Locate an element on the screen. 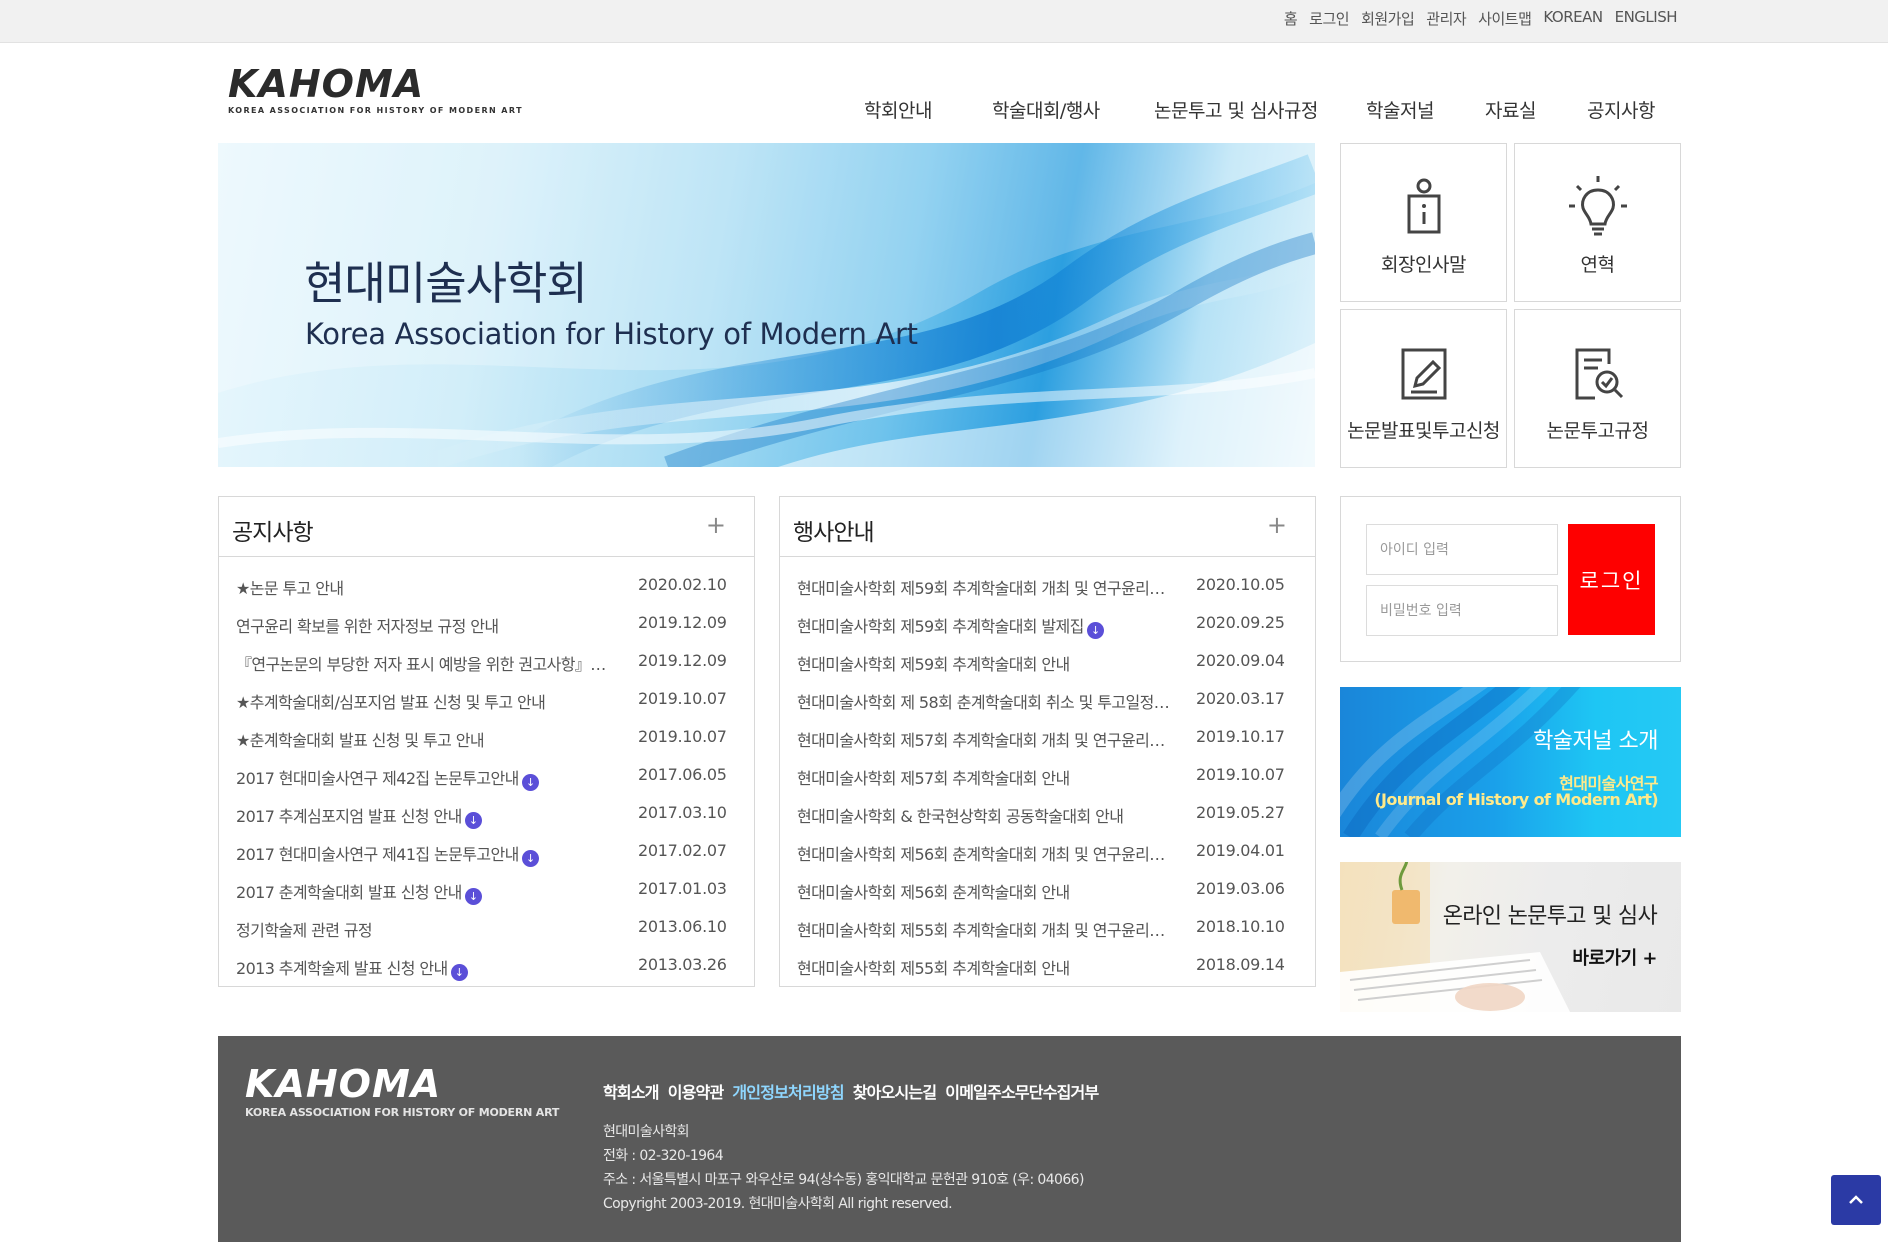 Image resolution: width=1888 pixels, height=1242 pixels. link-signup: 회원가입 is located at coordinates (1388, 18).